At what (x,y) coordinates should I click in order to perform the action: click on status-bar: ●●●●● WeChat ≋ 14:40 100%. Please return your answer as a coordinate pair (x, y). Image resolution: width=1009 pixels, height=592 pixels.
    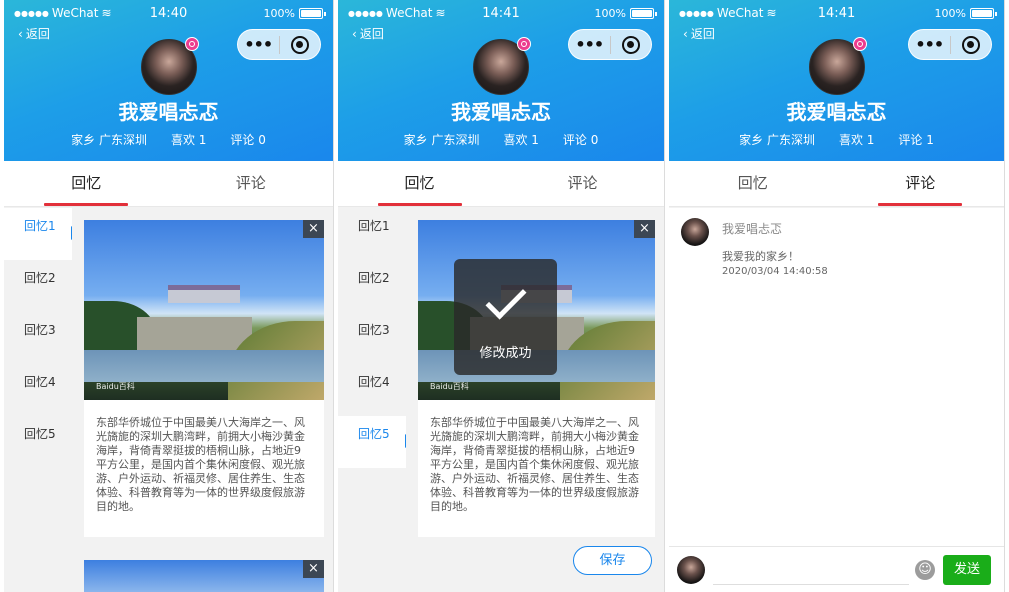
    Looking at the image, I should click on (170, 13).